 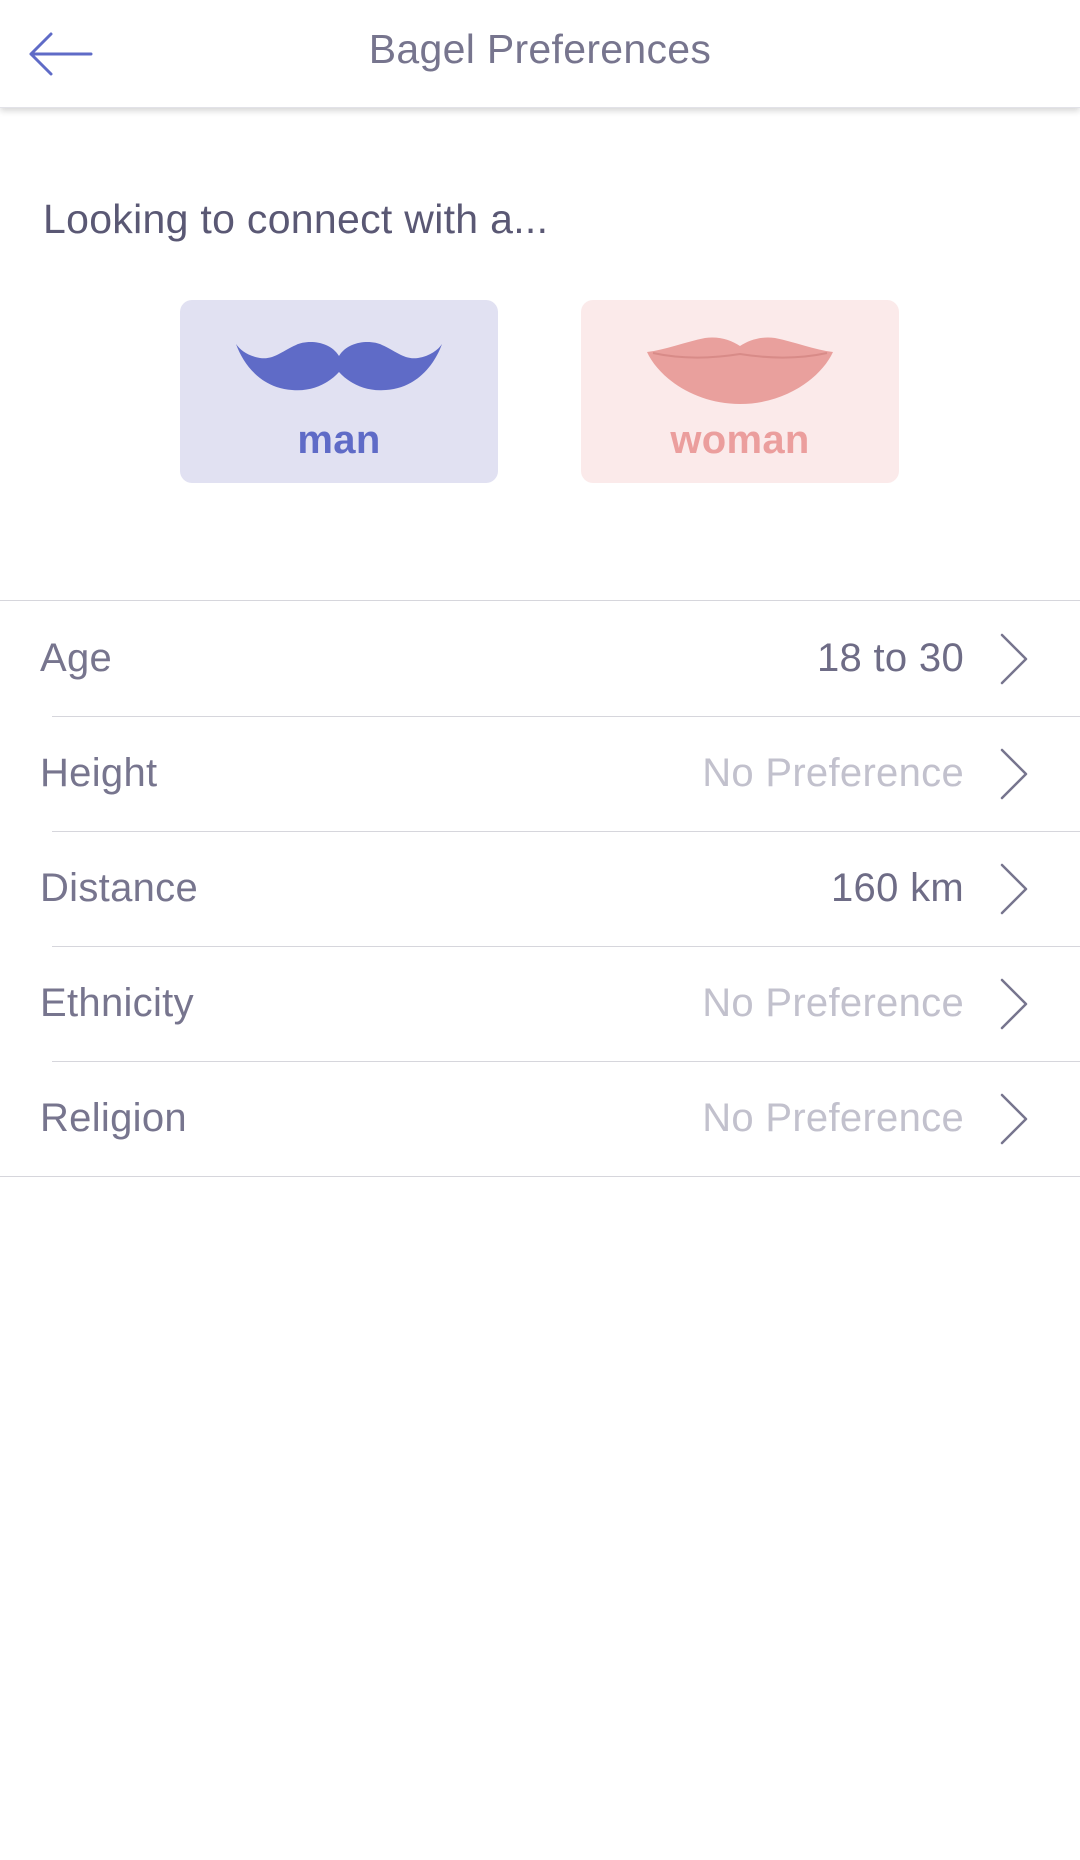 I want to click on preference-label: Distance, so click(x=119, y=888).